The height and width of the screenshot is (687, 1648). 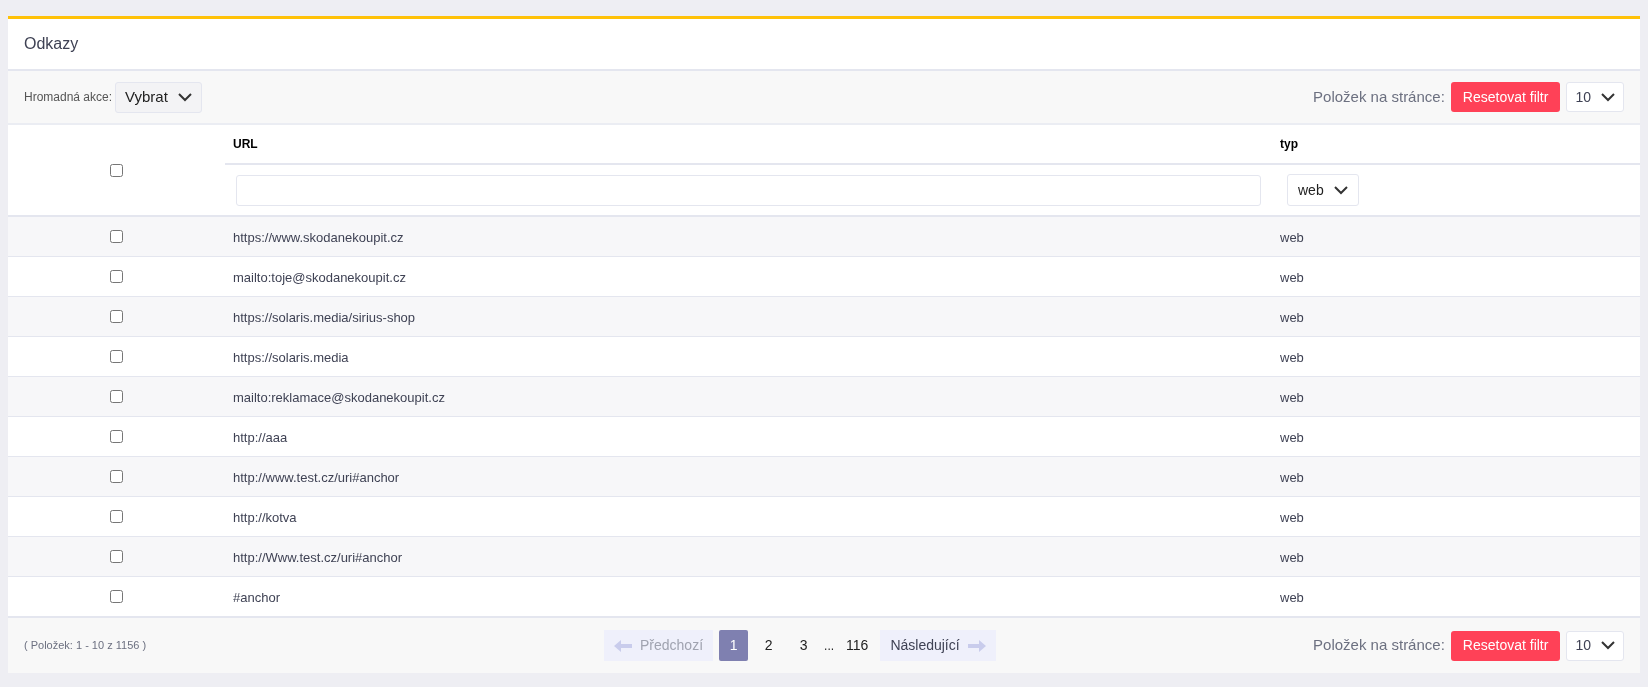 What do you see at coordinates (116, 170) in the screenshot?
I see `select-all-checkbox` at bounding box center [116, 170].